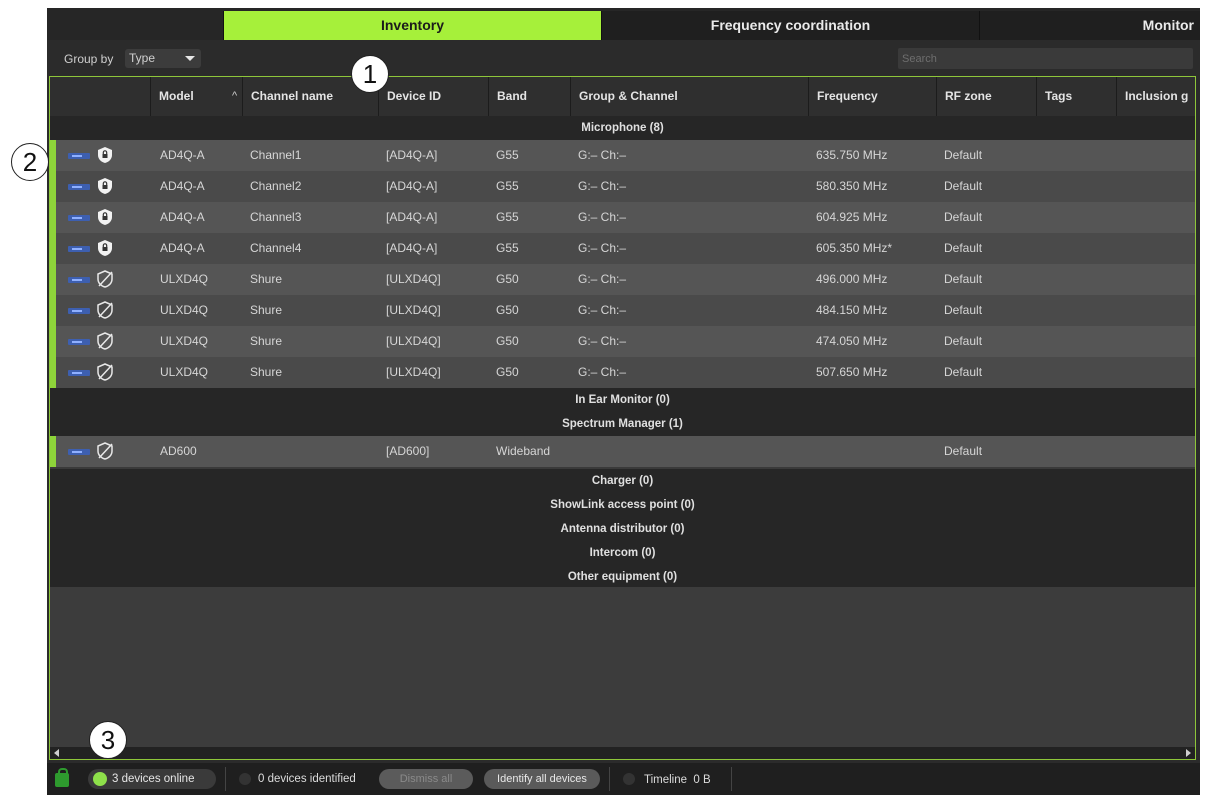 The height and width of the screenshot is (798, 1206). What do you see at coordinates (622, 451) in the screenshot?
I see `table-row: AD600 [AD600] Wideband Default` at bounding box center [622, 451].